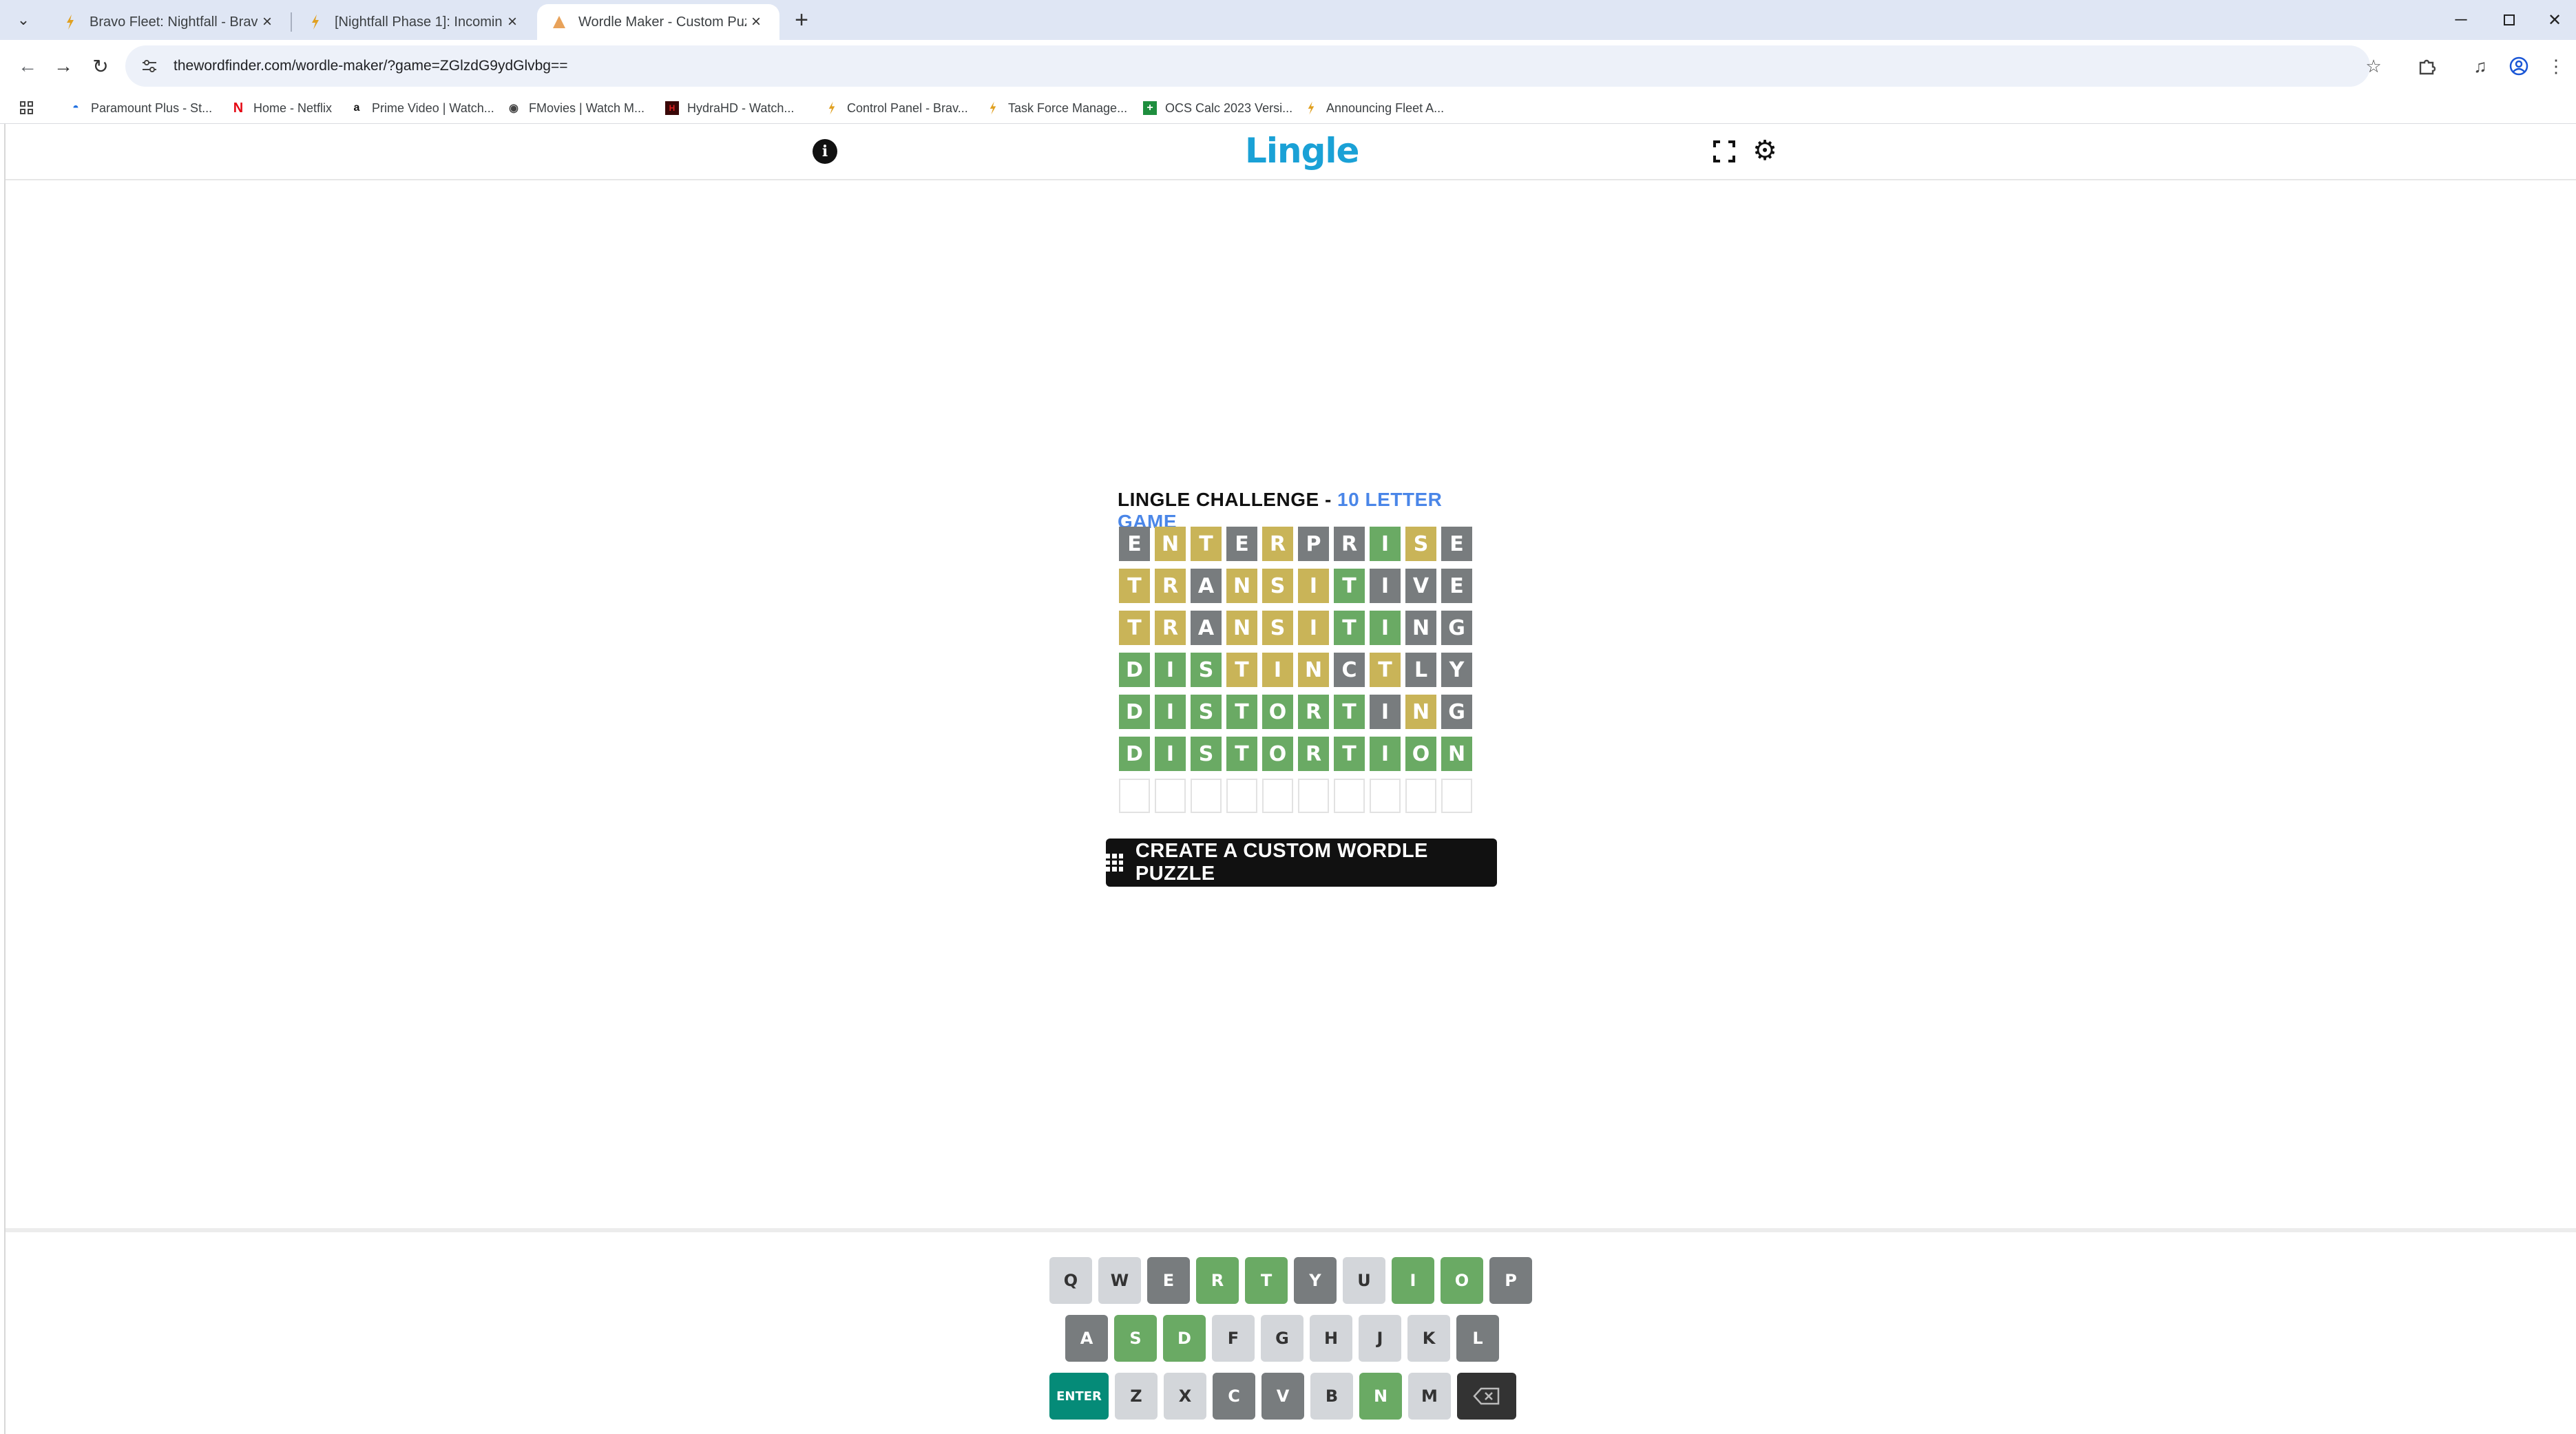 The image size is (2576, 1434). What do you see at coordinates (1429, 1396) in the screenshot?
I see `key-m: M` at bounding box center [1429, 1396].